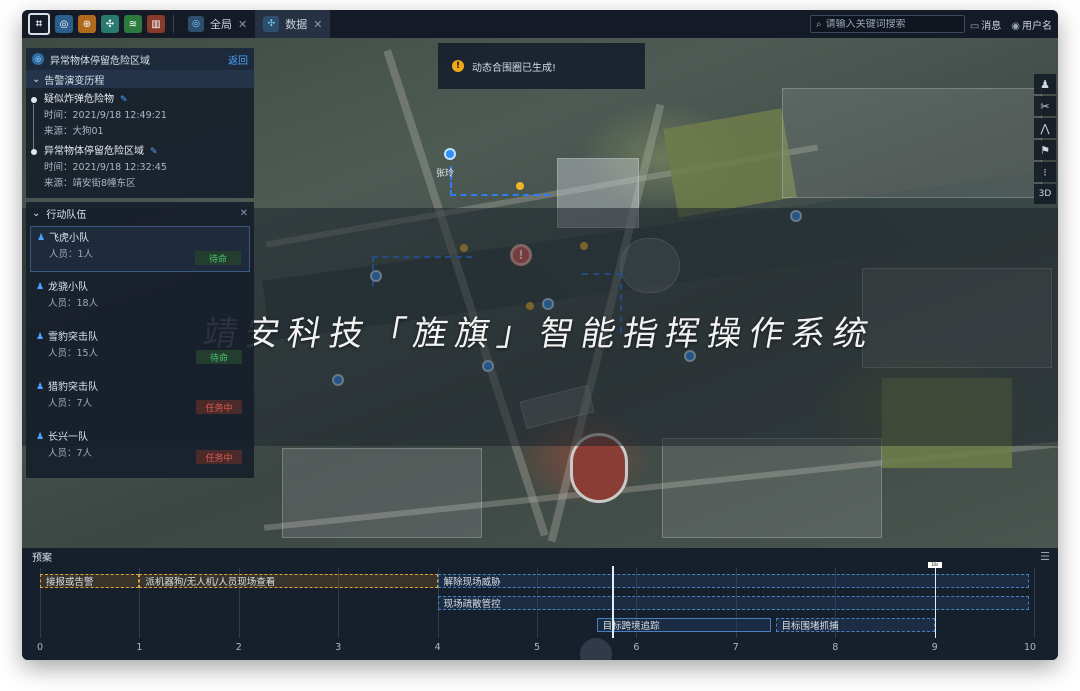  What do you see at coordinates (1045, 139) in the screenshot?
I see `right-toolbar: ♟ ✂ ⋀ ⚑ ⁝ 3D` at bounding box center [1045, 139].